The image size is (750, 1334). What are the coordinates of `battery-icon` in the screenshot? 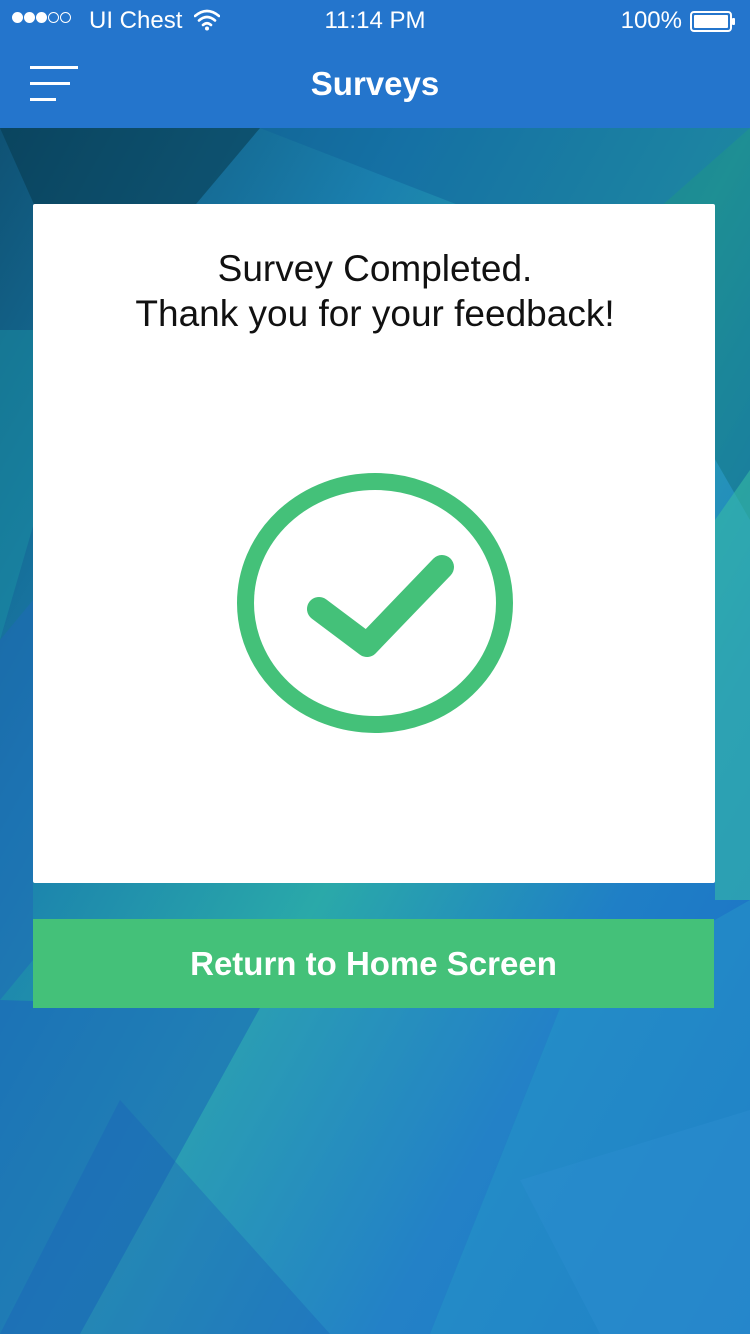 It's located at (712, 21).